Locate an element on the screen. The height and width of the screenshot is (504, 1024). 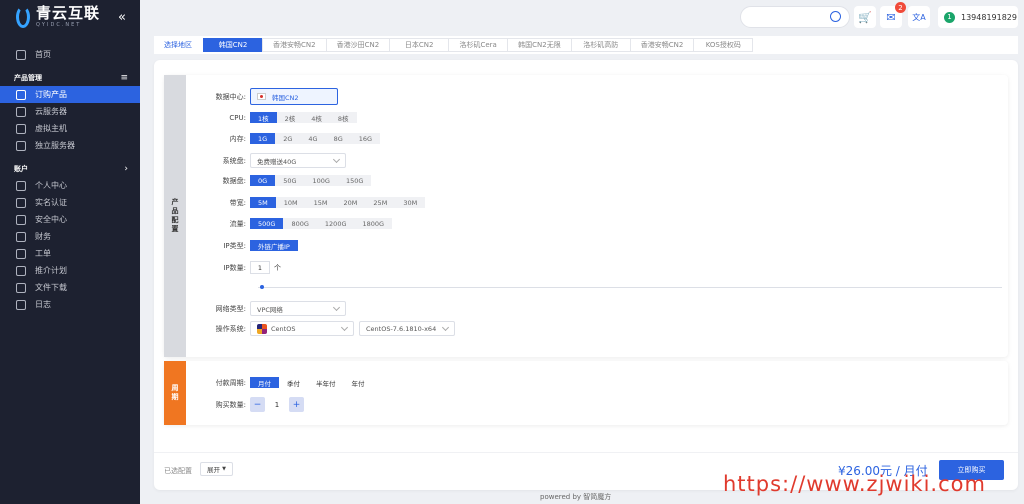
nav-group-account: 账户 › is located at coordinates (70, 168).